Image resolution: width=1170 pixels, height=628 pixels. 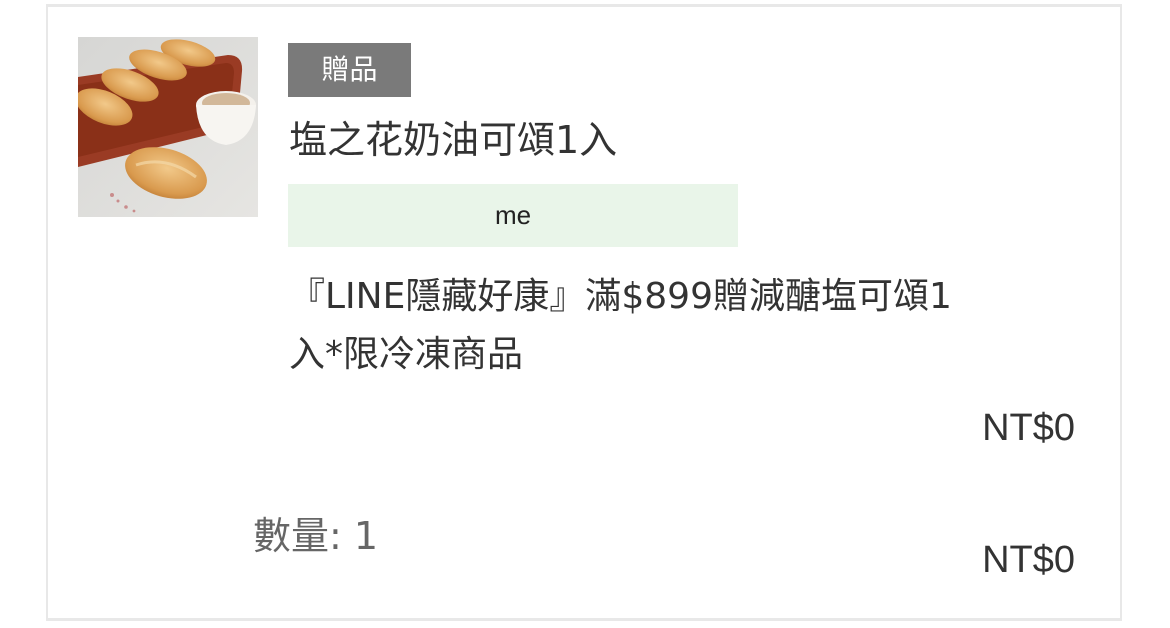 I want to click on promotion-description: 『LINE隱藏好康』滿$899贈減醣塩可頌1 入*限冷凍商品, so click(x=679, y=326).